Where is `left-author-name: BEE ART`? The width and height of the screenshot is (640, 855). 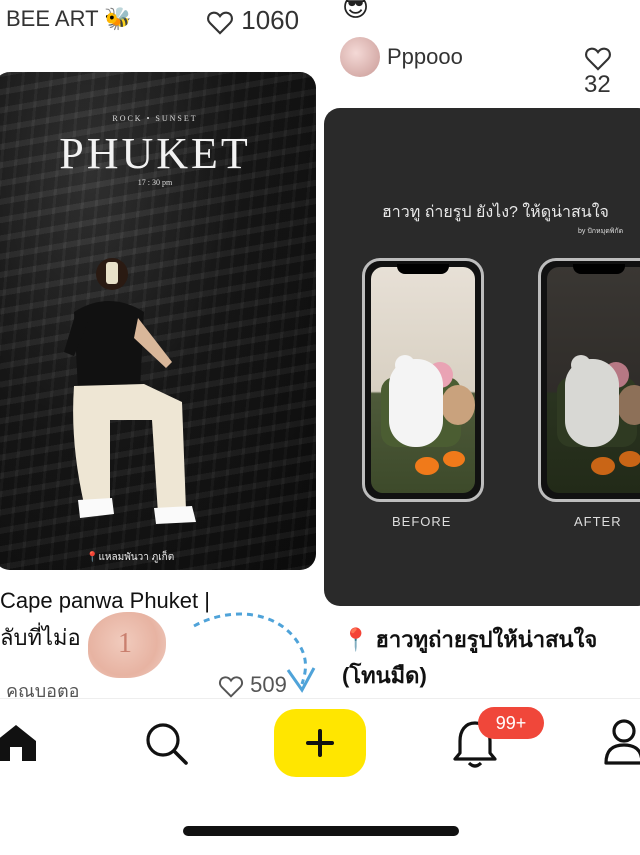 left-author-name: BEE ART is located at coordinates (52, 18).